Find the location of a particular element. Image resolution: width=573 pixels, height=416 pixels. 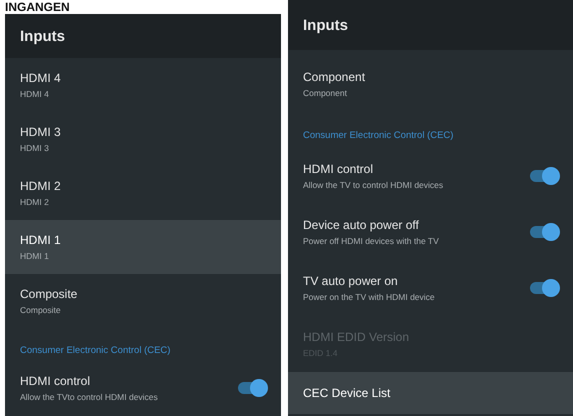

item-description: Allow the TV to control HDMI devices is located at coordinates (373, 185).